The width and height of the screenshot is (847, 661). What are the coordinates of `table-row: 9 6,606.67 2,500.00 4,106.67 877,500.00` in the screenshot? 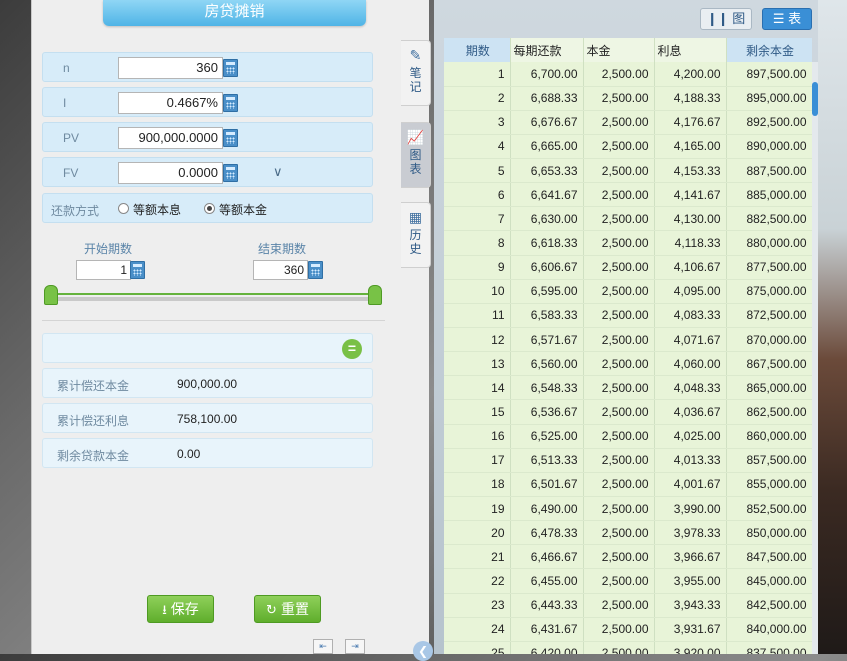 It's located at (628, 267).